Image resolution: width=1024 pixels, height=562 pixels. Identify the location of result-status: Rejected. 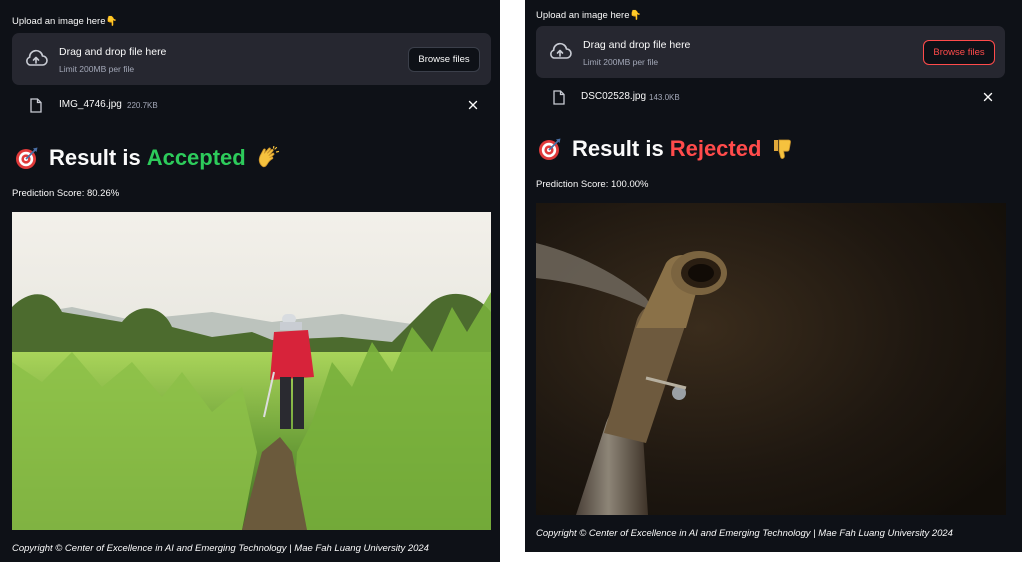
(715, 148).